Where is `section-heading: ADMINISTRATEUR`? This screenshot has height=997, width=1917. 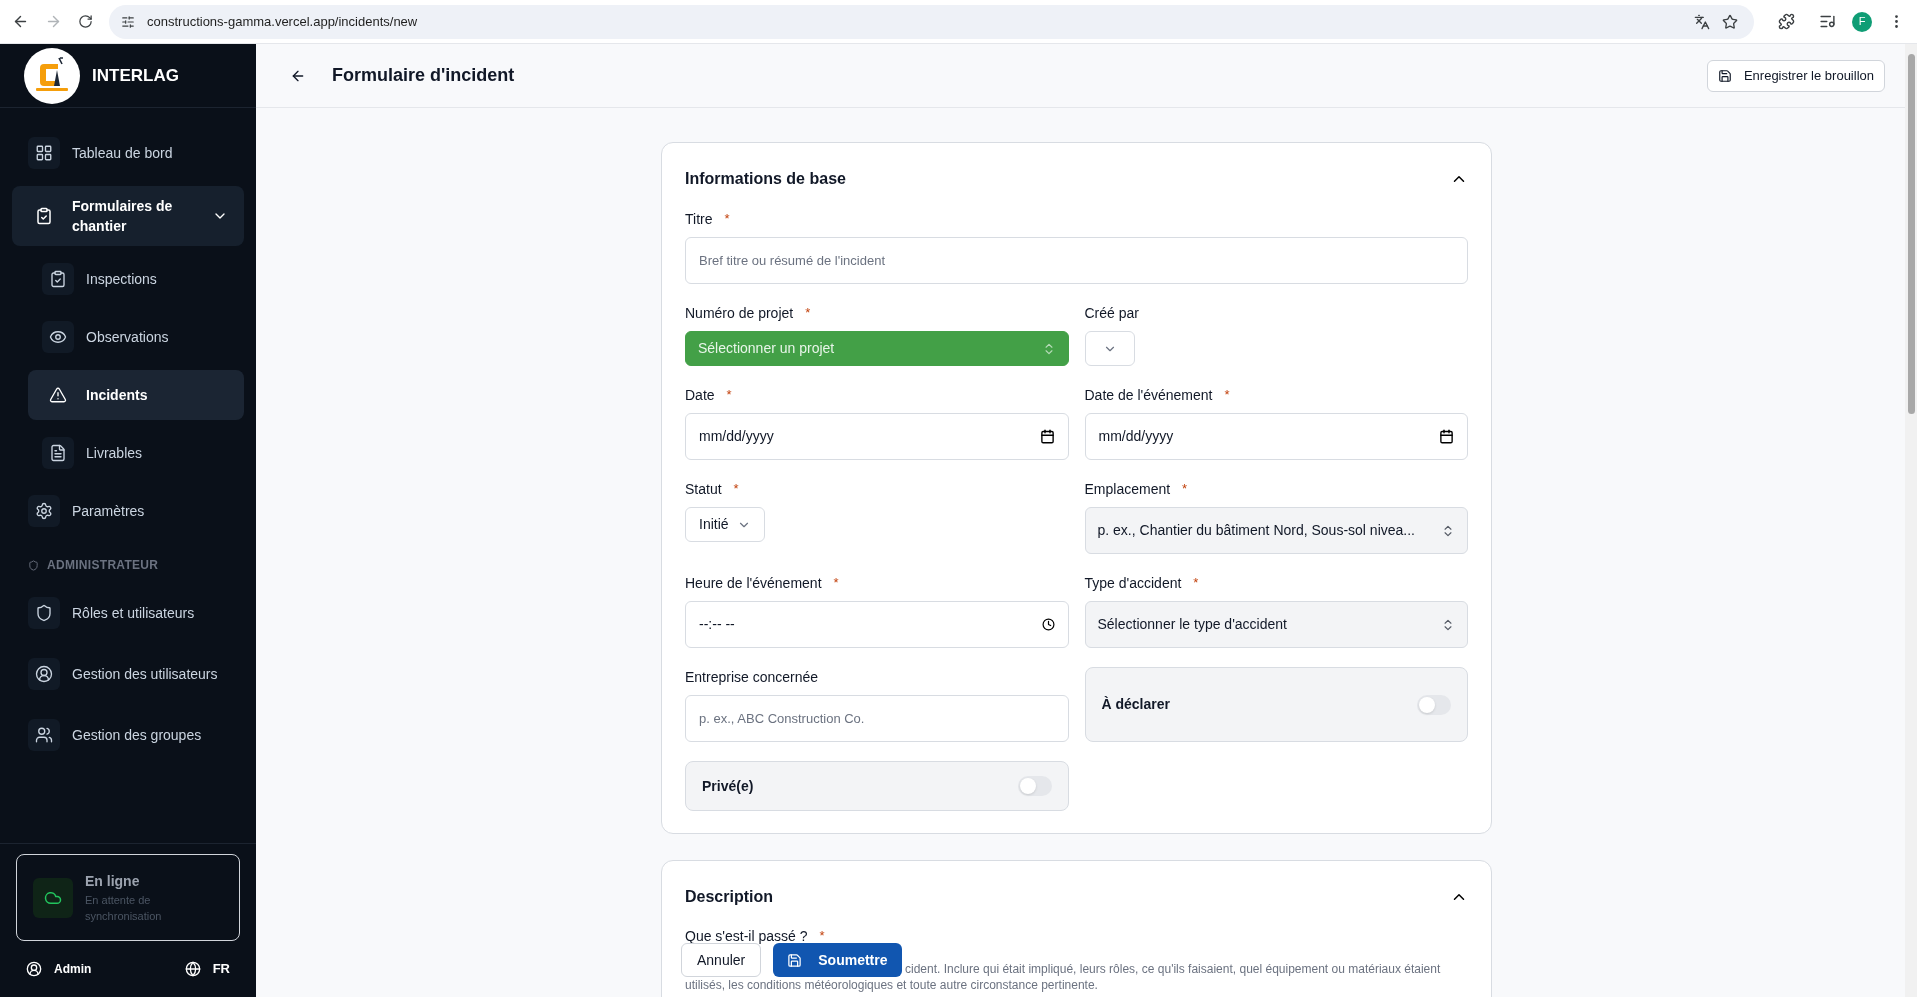
section-heading: ADMINISTRATEUR is located at coordinates (103, 565).